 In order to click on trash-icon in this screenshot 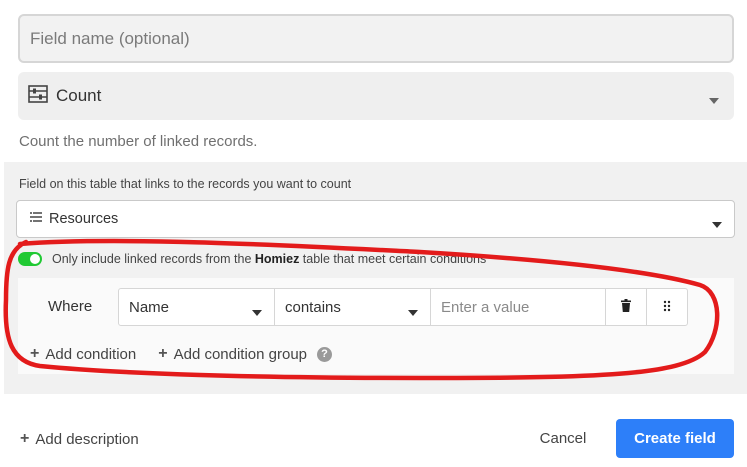, I will do `click(626, 307)`.